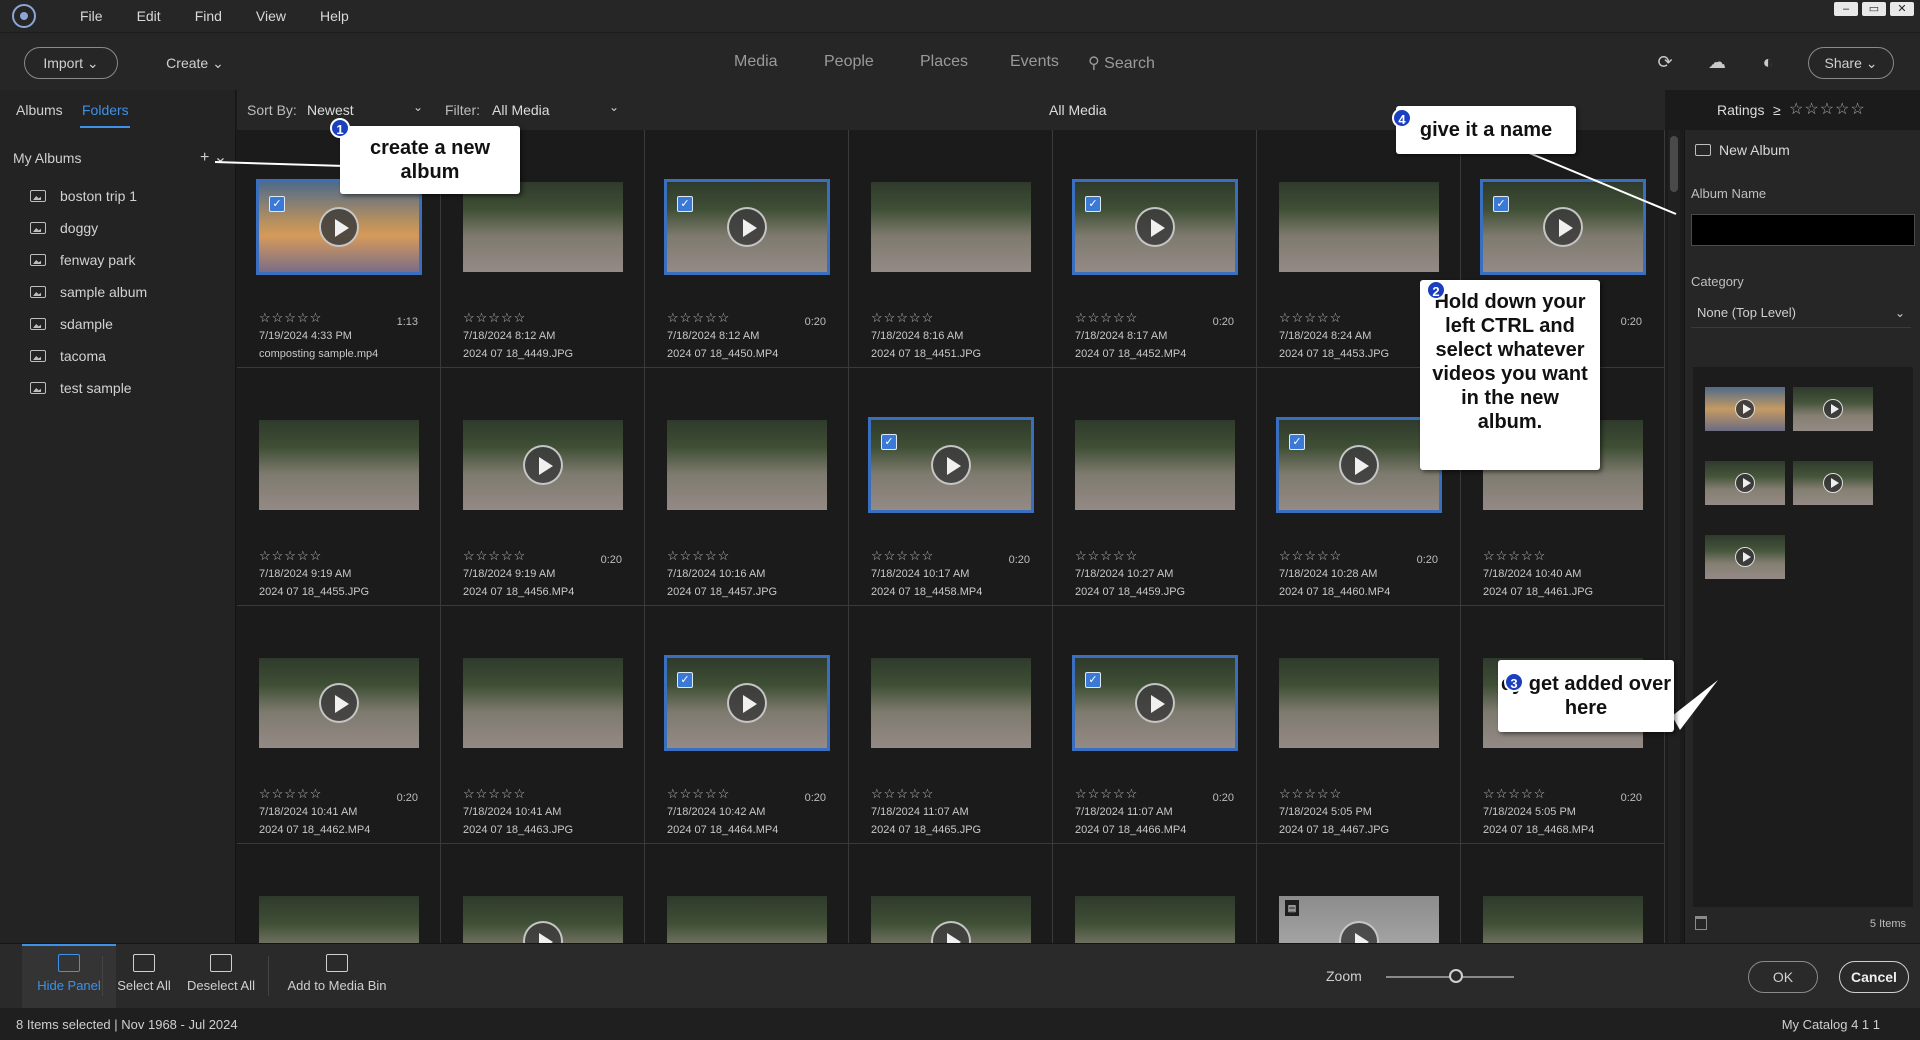 The width and height of the screenshot is (1920, 1040). What do you see at coordinates (1674, 536) in the screenshot?
I see `grid-scrollbar` at bounding box center [1674, 536].